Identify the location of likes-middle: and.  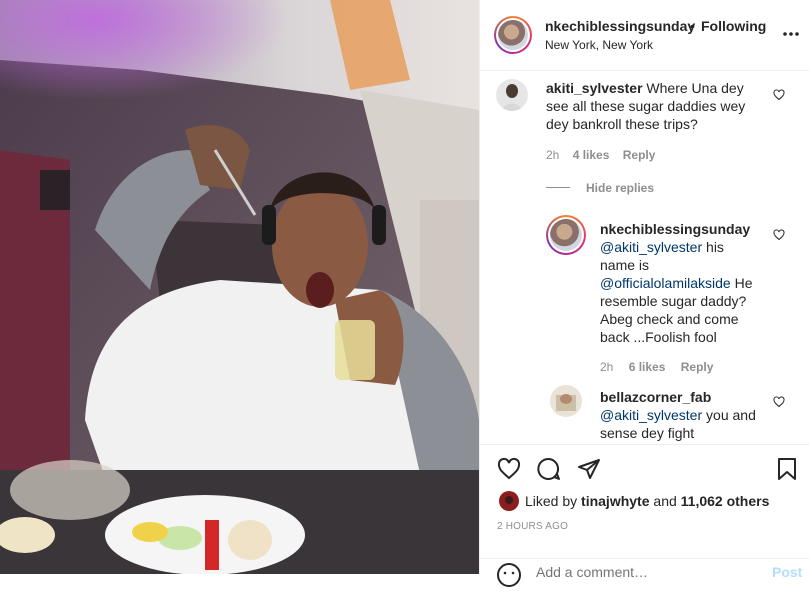
(665, 501).